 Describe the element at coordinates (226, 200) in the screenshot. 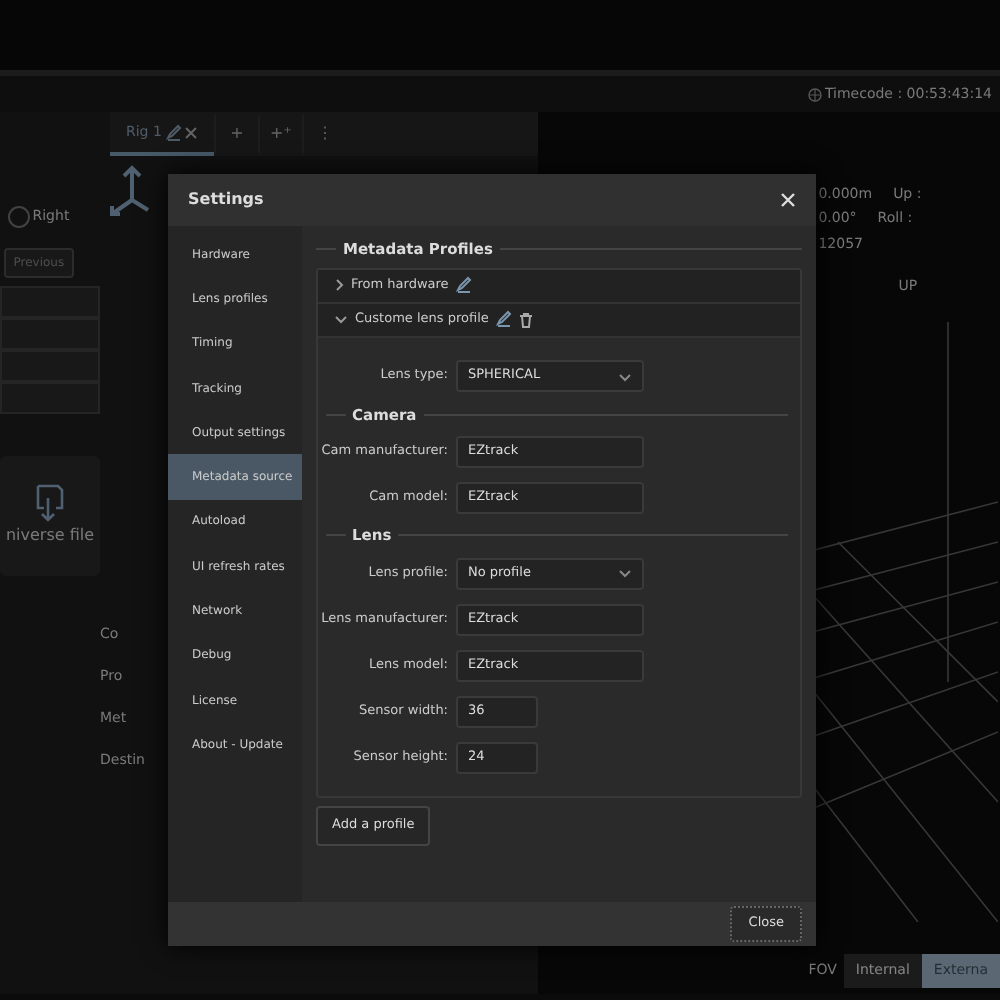

I see `dialog-title: Settings` at that location.